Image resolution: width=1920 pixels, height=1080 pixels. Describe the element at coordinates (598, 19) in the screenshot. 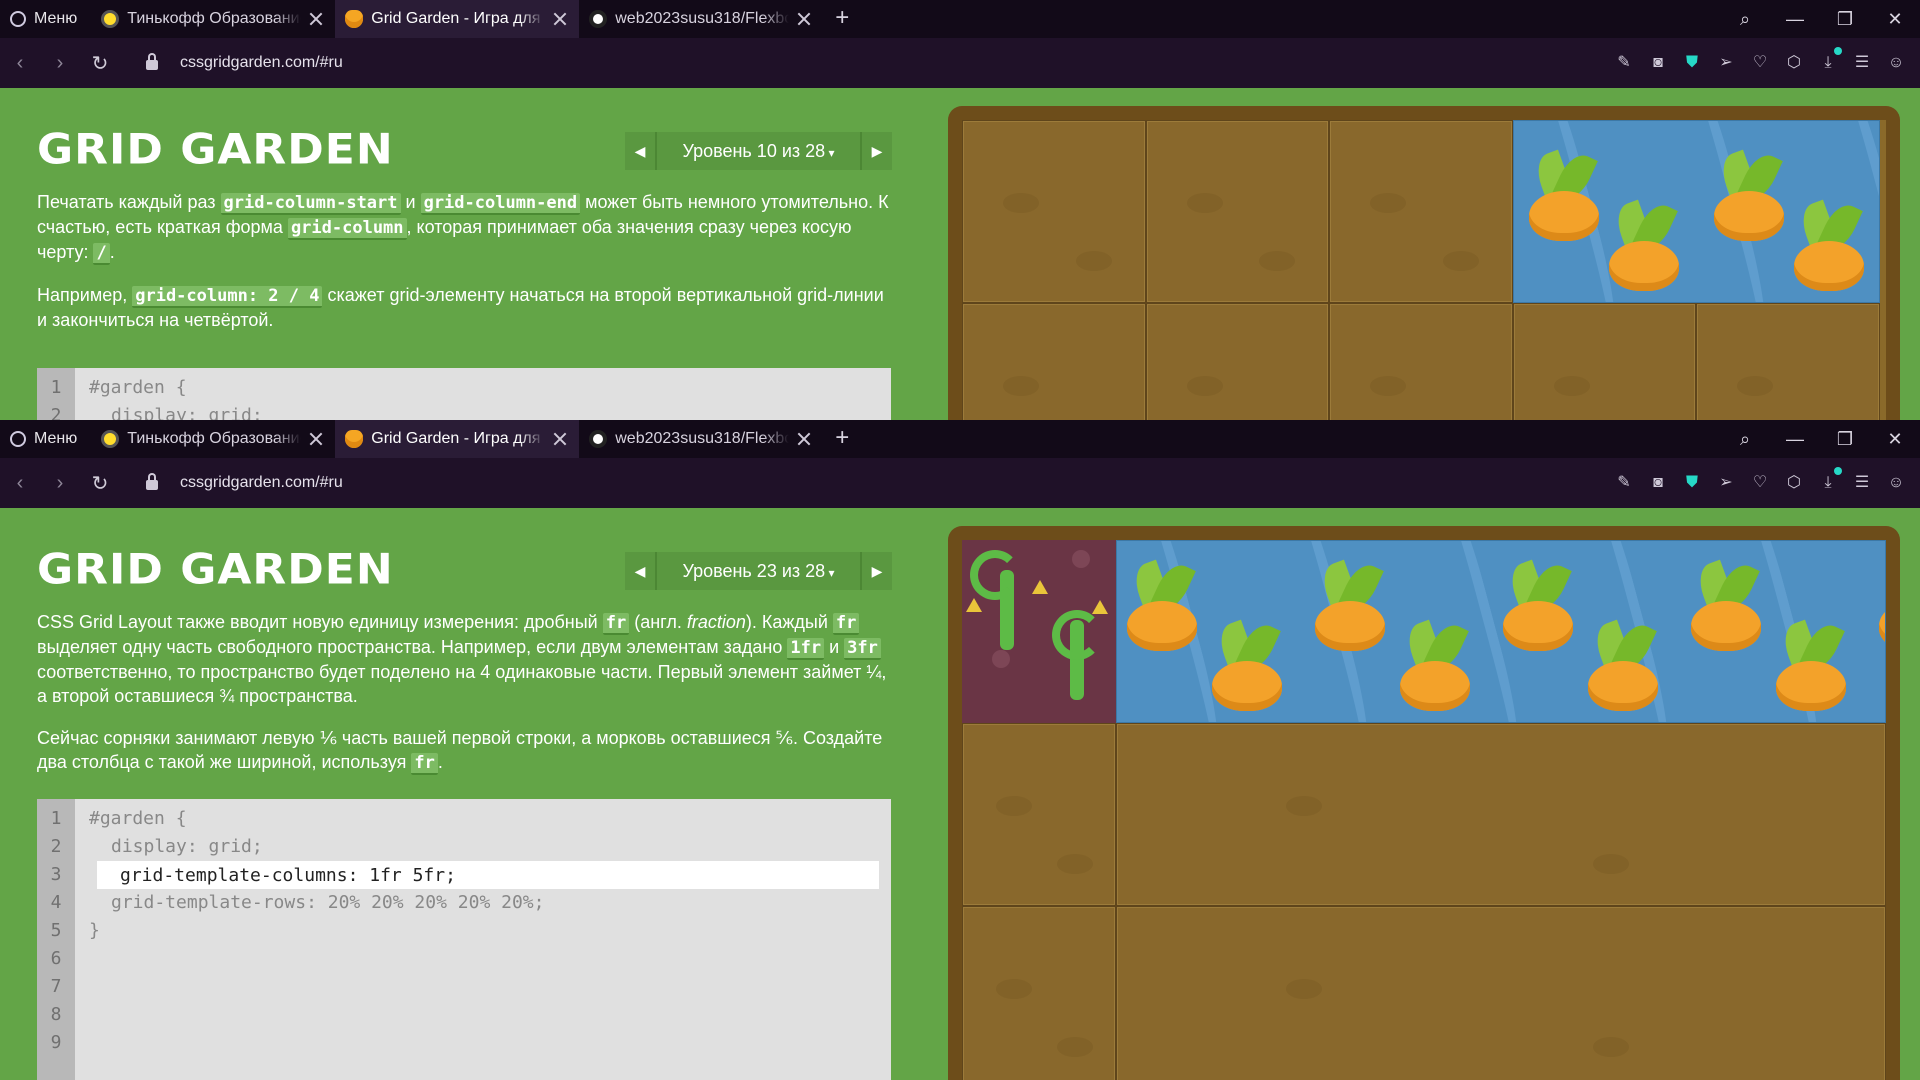

I see `github-icon` at that location.